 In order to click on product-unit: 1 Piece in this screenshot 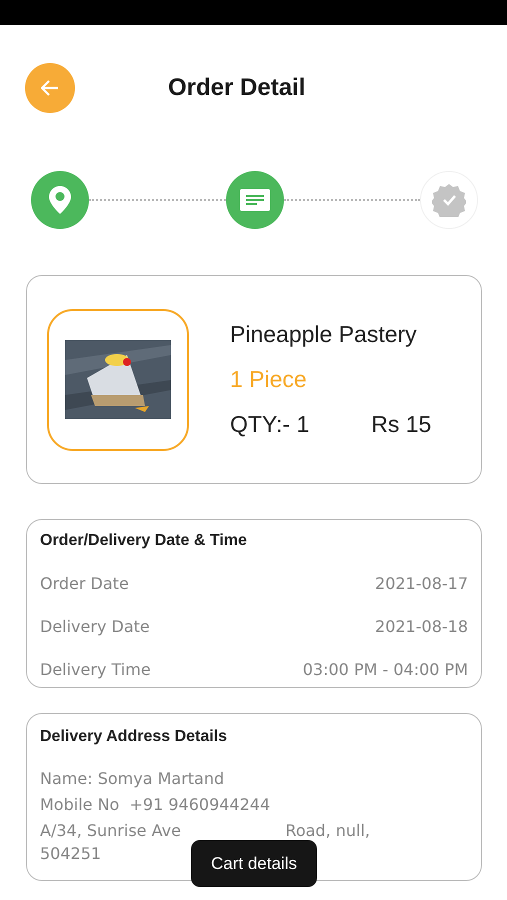, I will do `click(269, 379)`.